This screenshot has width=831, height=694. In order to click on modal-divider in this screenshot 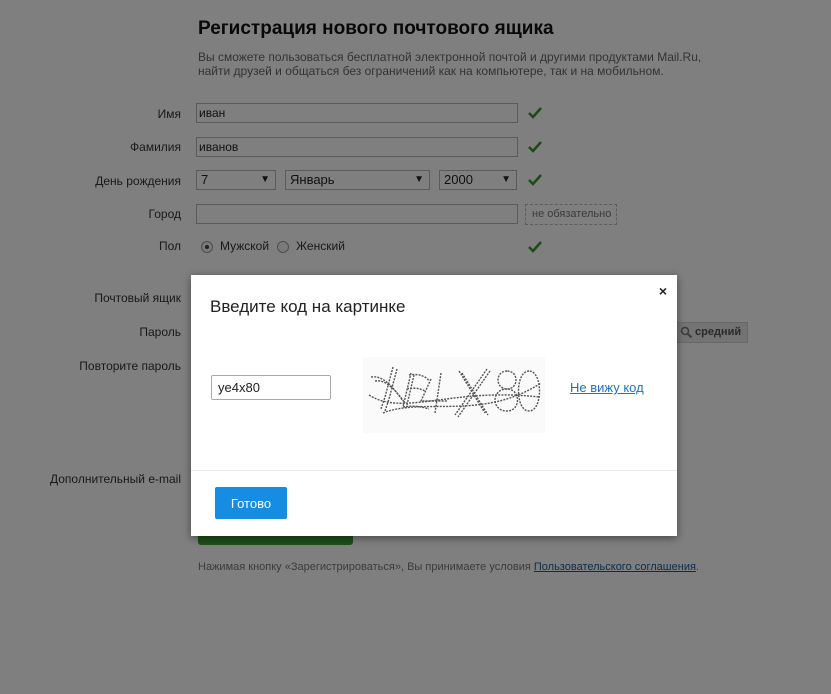, I will do `click(434, 470)`.